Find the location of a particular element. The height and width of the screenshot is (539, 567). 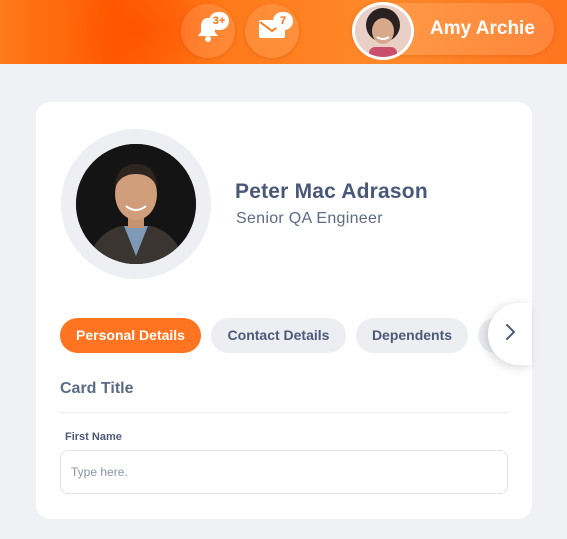

notifications-count-badge: 3+ is located at coordinates (219, 21).